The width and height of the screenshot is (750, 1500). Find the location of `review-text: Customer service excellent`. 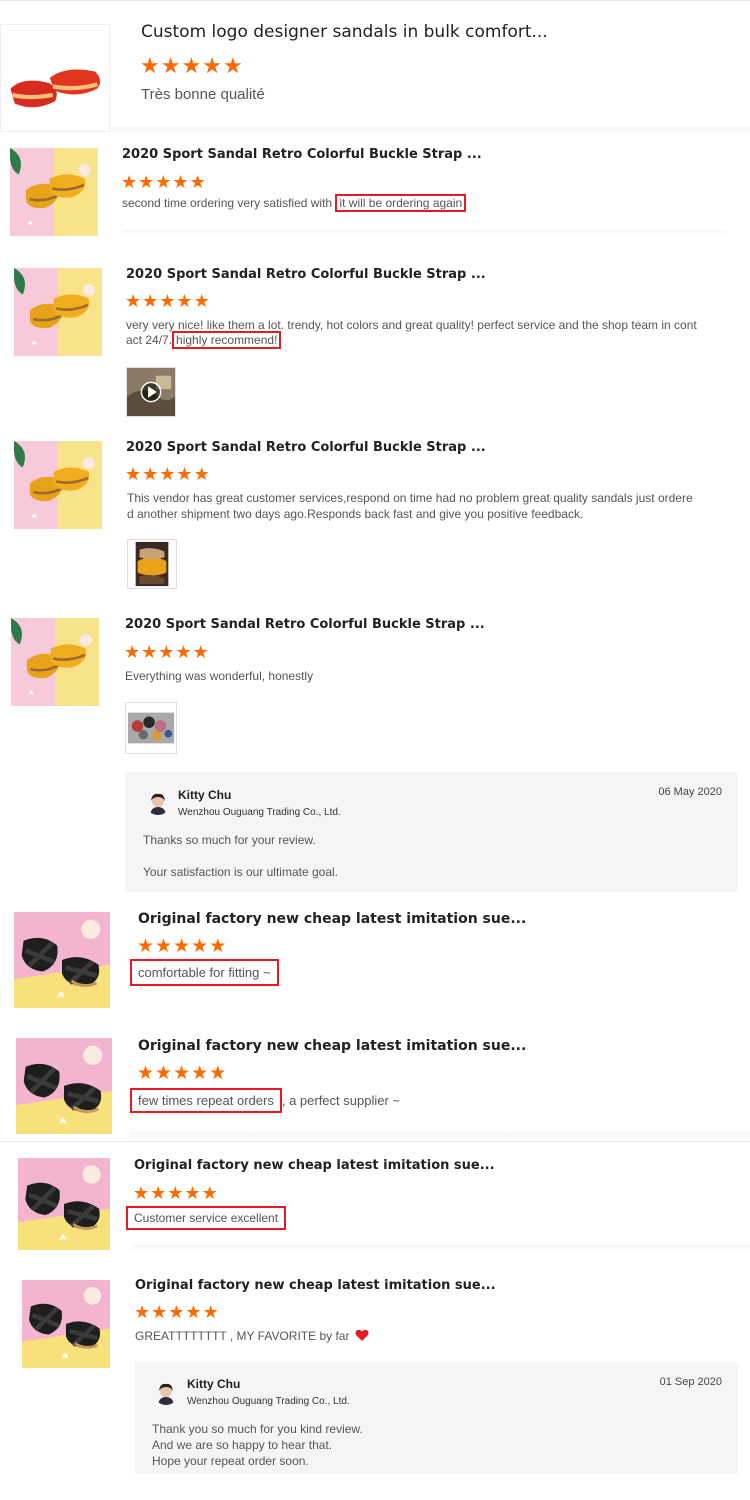

review-text: Customer service excellent is located at coordinates (206, 1218).